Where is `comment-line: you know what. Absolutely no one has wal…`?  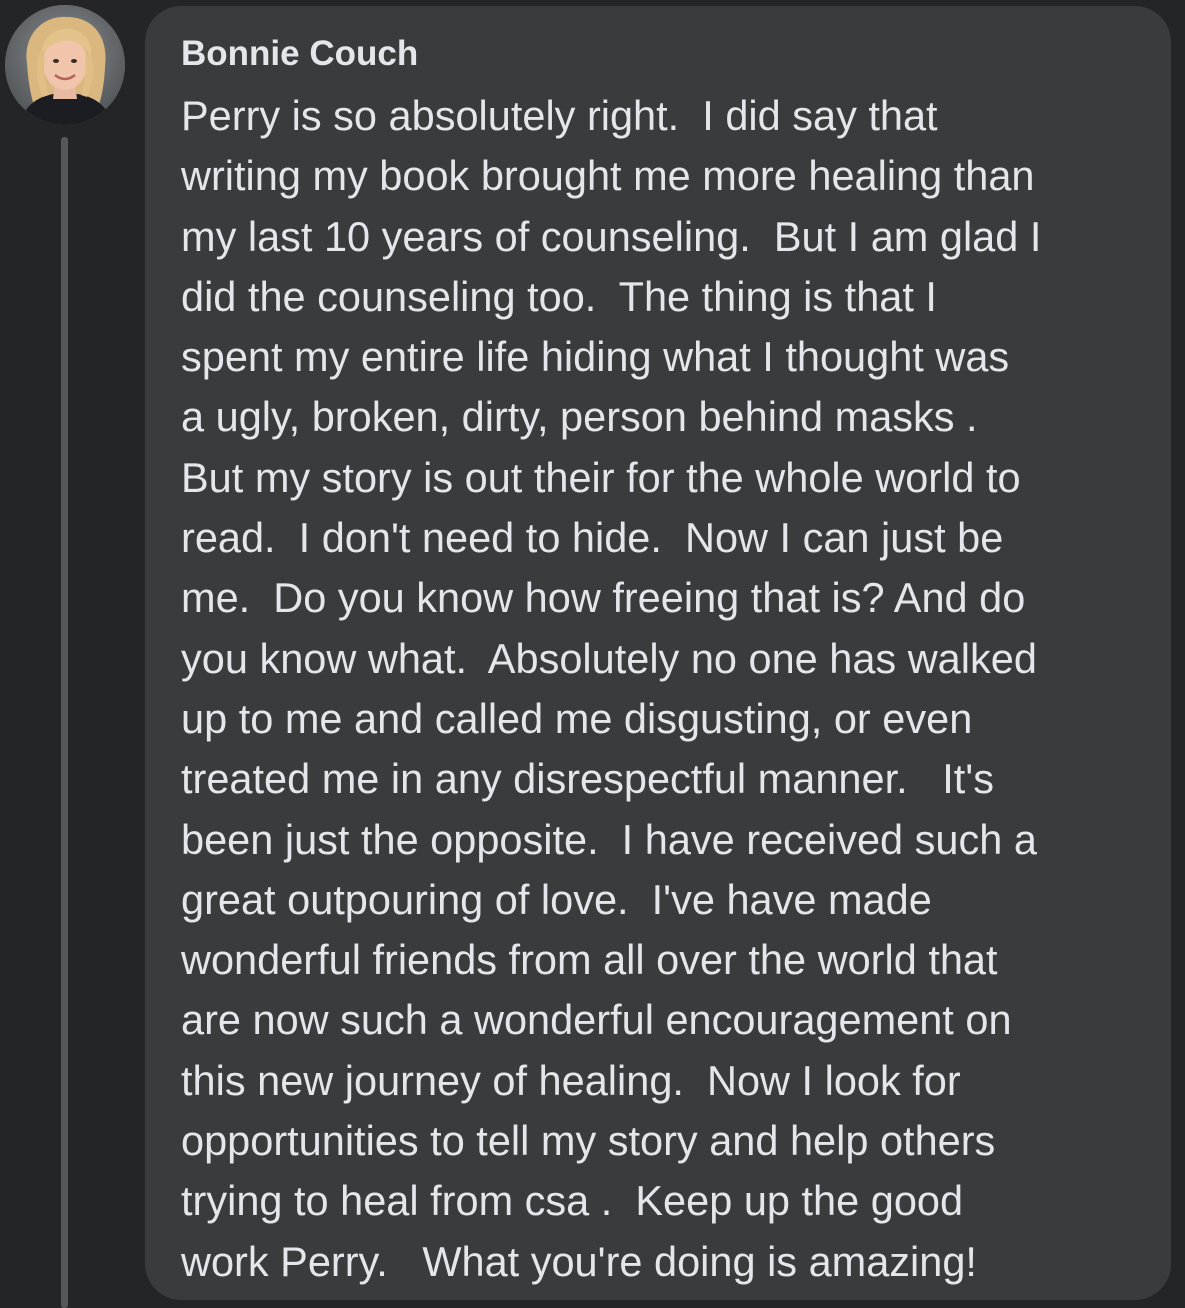
comment-line: you know what. Absolutely no one has wal… is located at coordinates (609, 658).